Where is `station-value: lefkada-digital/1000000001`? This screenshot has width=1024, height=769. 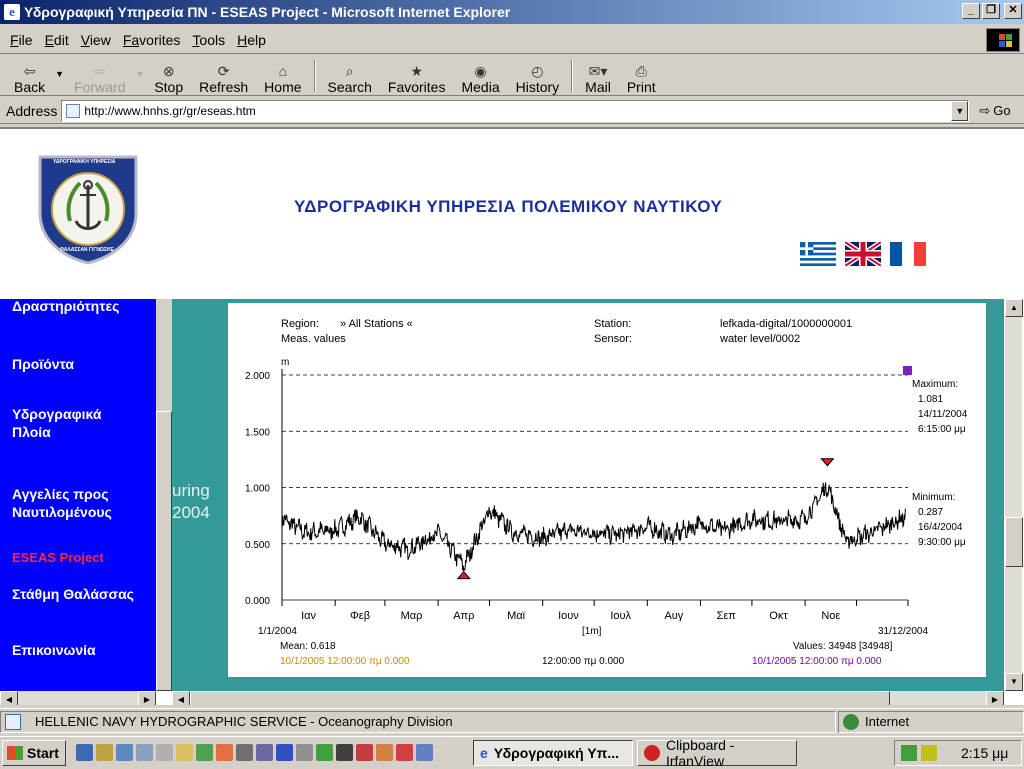
station-value: lefkada-digital/1000000001 is located at coordinates (786, 324).